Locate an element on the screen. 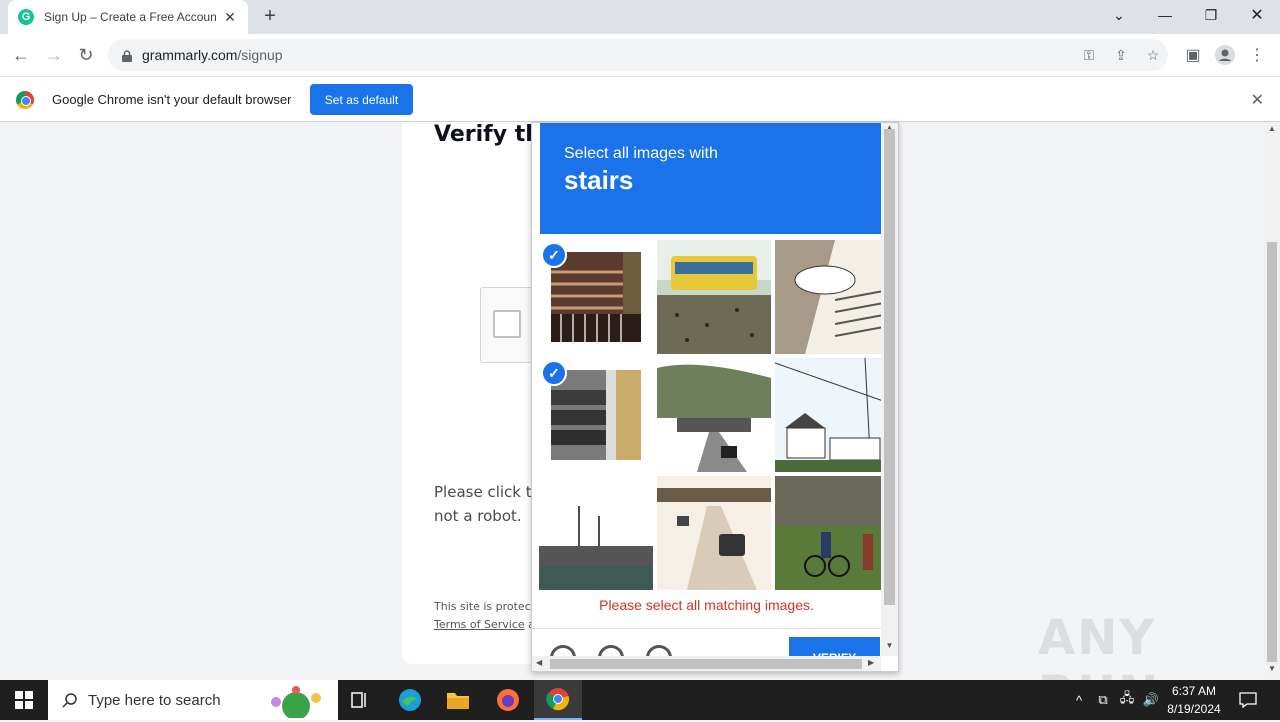 This screenshot has height=722, width=1280. search-icon is located at coordinates (69, 700).